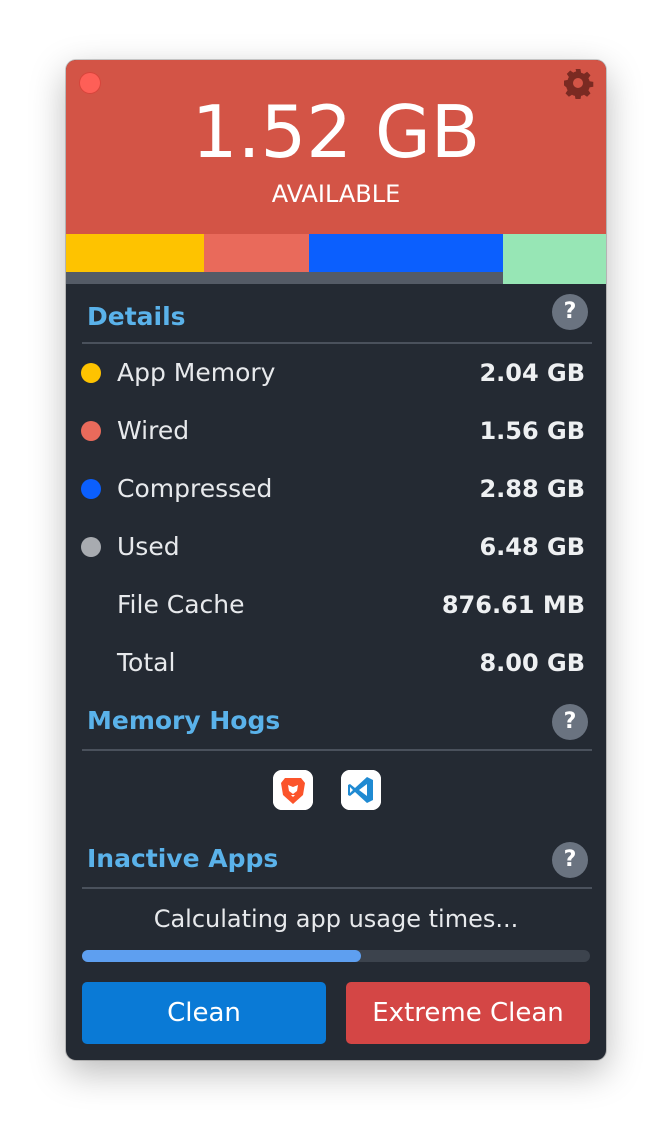  I want to click on memory-hogs-title: Memory Hogs, so click(184, 720).